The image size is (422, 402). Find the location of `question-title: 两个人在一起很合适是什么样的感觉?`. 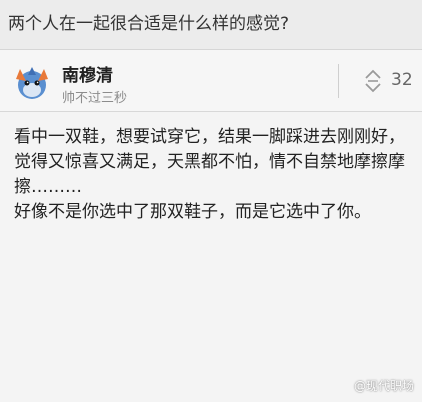

question-title: 两个人在一起很合适是什么样的感觉? is located at coordinates (148, 21).